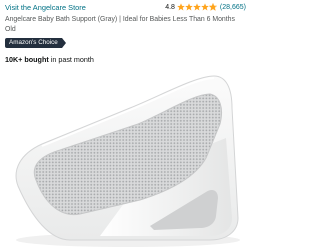 The image size is (320, 250). Describe the element at coordinates (71, 59) in the screenshot. I see `bought-period: in past month` at that location.